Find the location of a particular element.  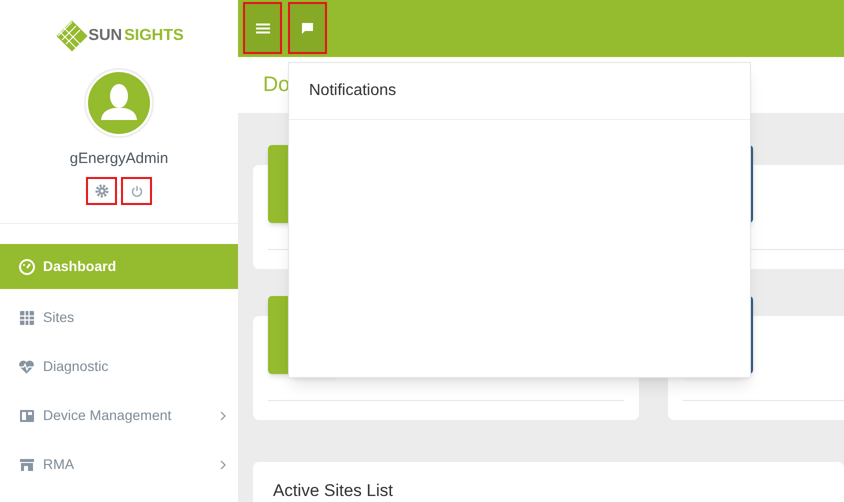

chat-icon is located at coordinates (307, 28).